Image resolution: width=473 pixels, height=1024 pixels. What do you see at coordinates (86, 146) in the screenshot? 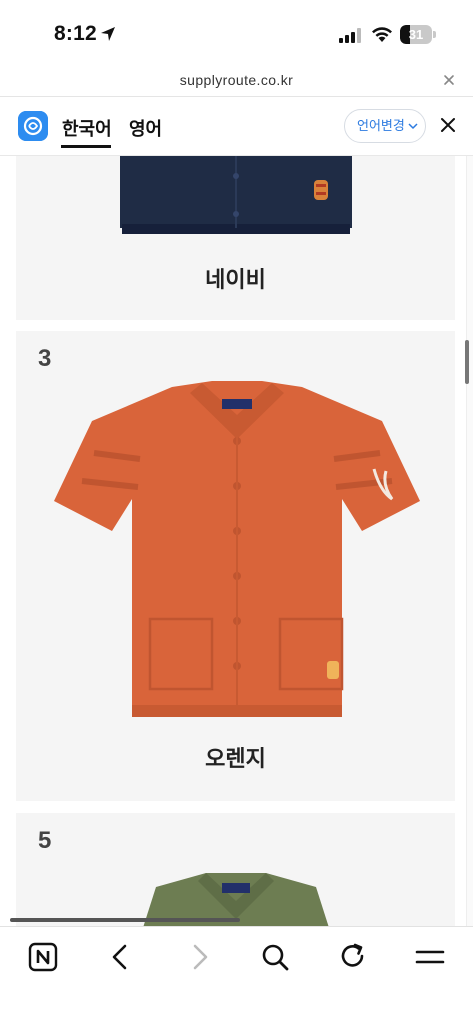
I see `active-tab-underline` at bounding box center [86, 146].